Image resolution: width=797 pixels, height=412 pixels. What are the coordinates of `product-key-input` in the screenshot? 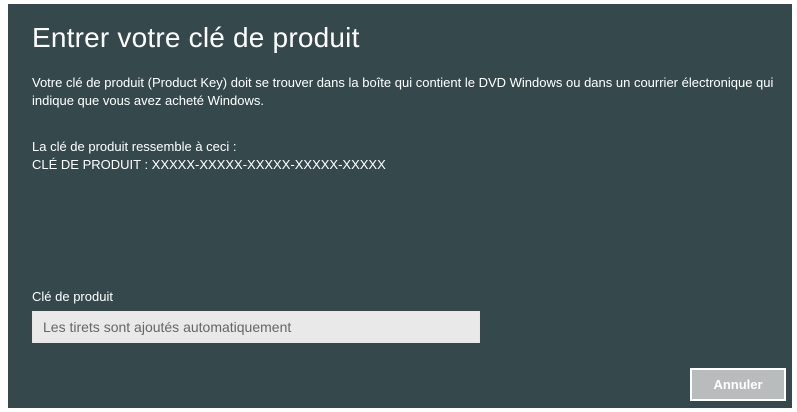 It's located at (256, 327).